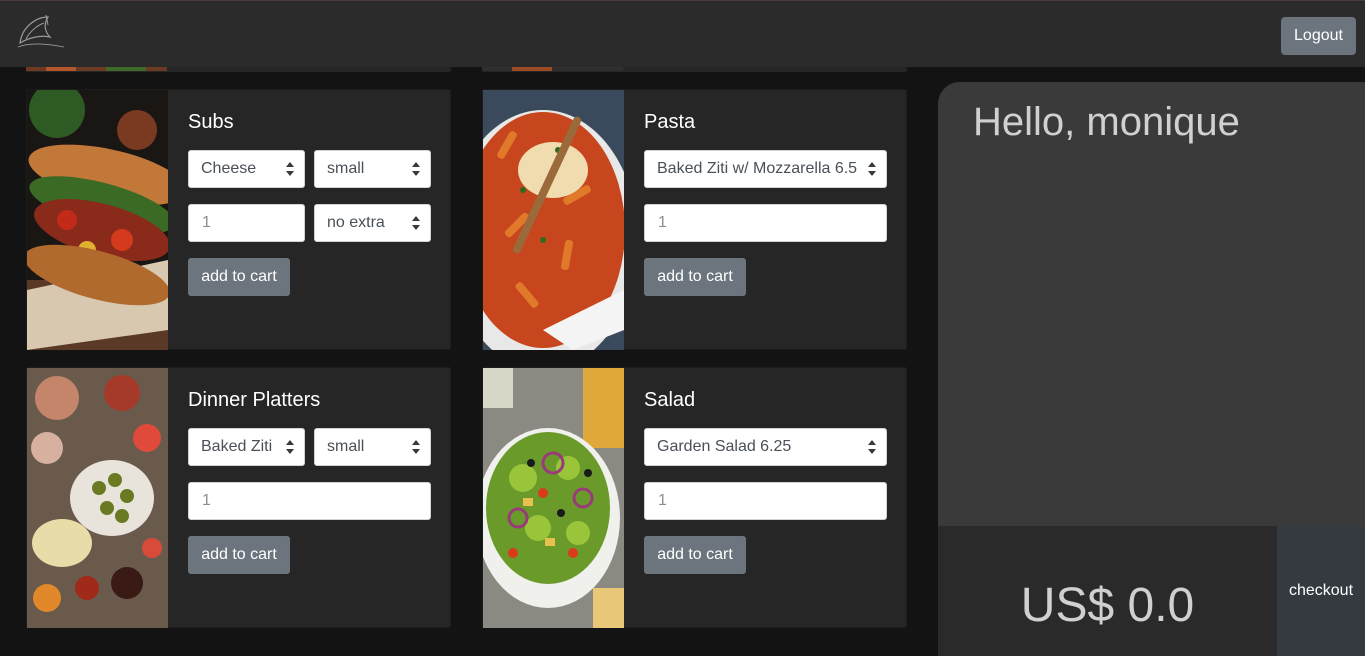 This screenshot has width=1365, height=656. What do you see at coordinates (1321, 591) in the screenshot?
I see `checkout-button: checkout` at bounding box center [1321, 591].